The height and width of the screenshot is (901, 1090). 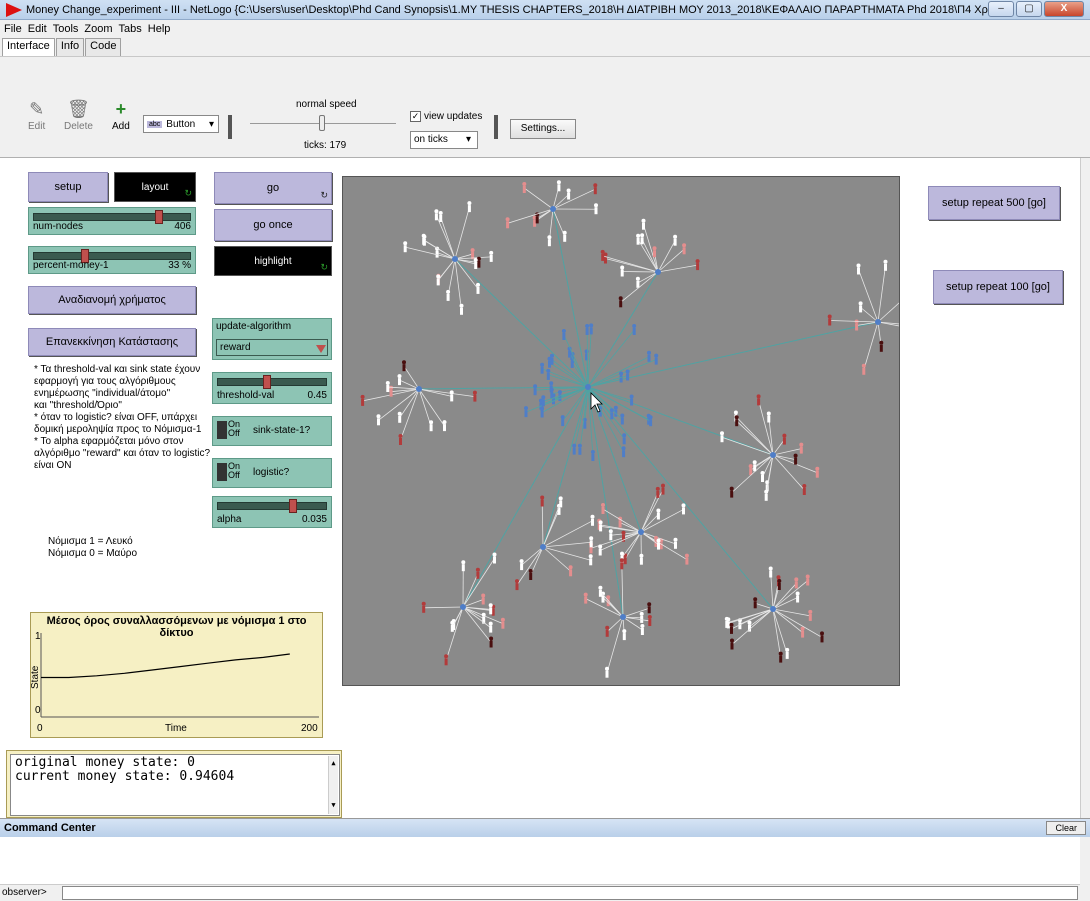 I want to click on note-line: και "threshold/Όριο", so click(x=78, y=405).